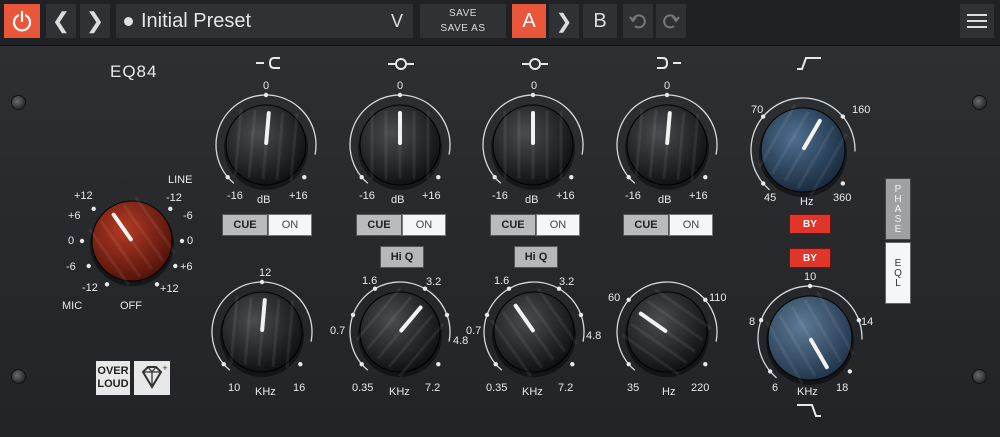 Image resolution: width=1000 pixels, height=437 pixels. Describe the element at coordinates (867, 322) in the screenshot. I see `lpf-tick-label: 14` at that location.